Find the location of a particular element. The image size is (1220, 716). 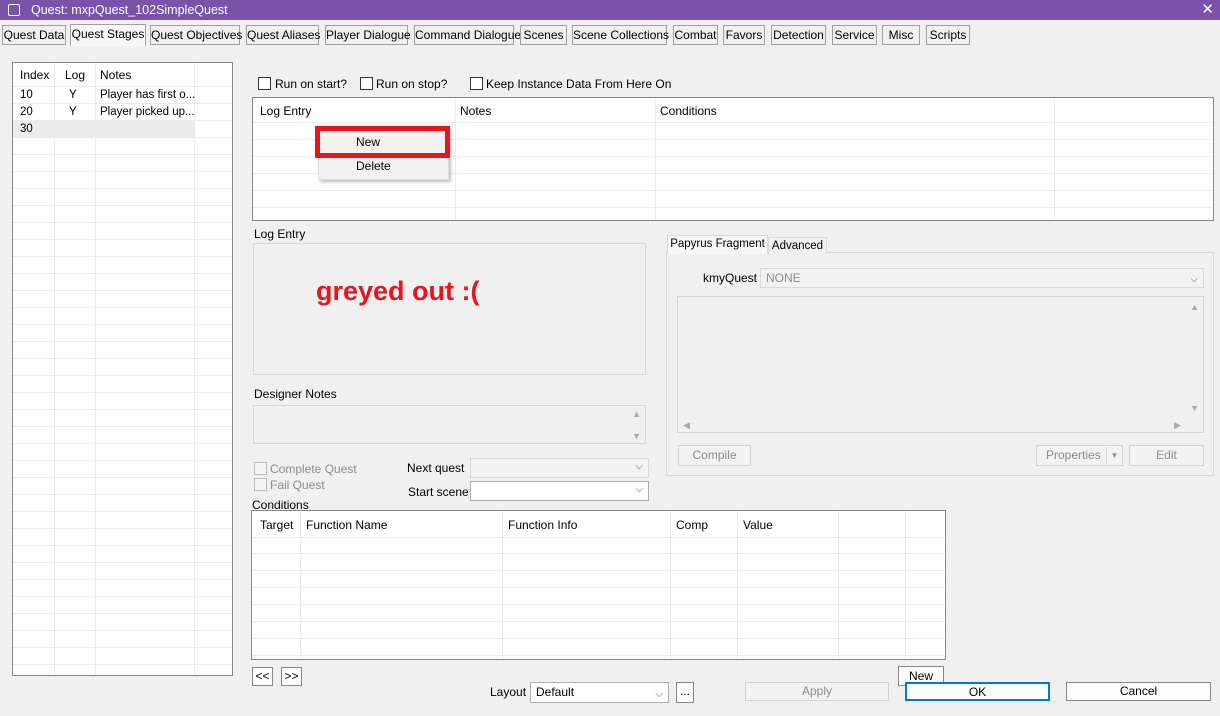

edit-button: Edit is located at coordinates (1166, 455).